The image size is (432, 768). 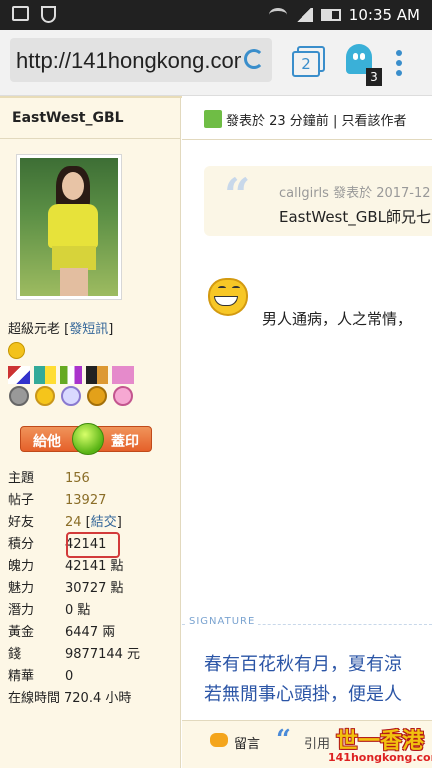 What do you see at coordinates (49, 610) in the screenshot?
I see `stat-row: 潛力 0 點` at bounding box center [49, 610].